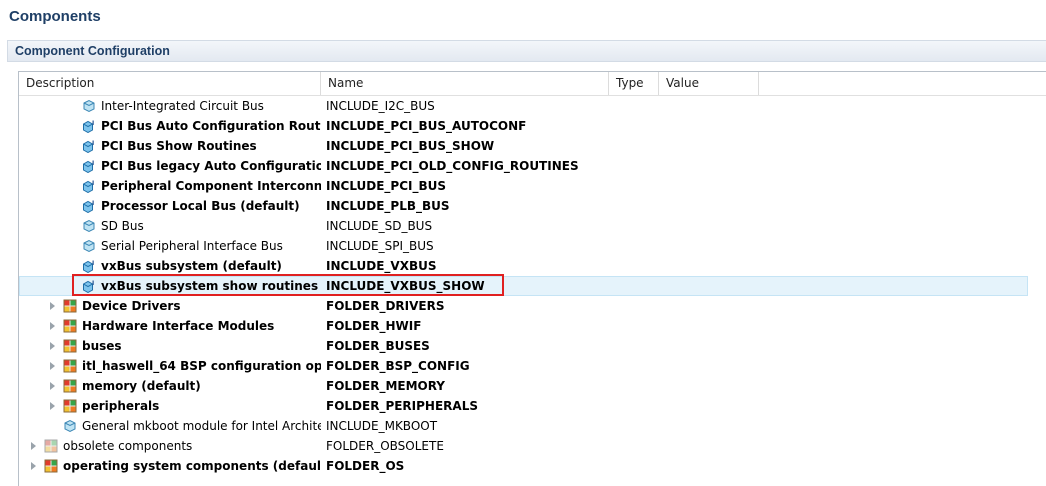  I want to click on row-name: INCLUDE_PCI_BUS_AUTOCONF, so click(426, 126).